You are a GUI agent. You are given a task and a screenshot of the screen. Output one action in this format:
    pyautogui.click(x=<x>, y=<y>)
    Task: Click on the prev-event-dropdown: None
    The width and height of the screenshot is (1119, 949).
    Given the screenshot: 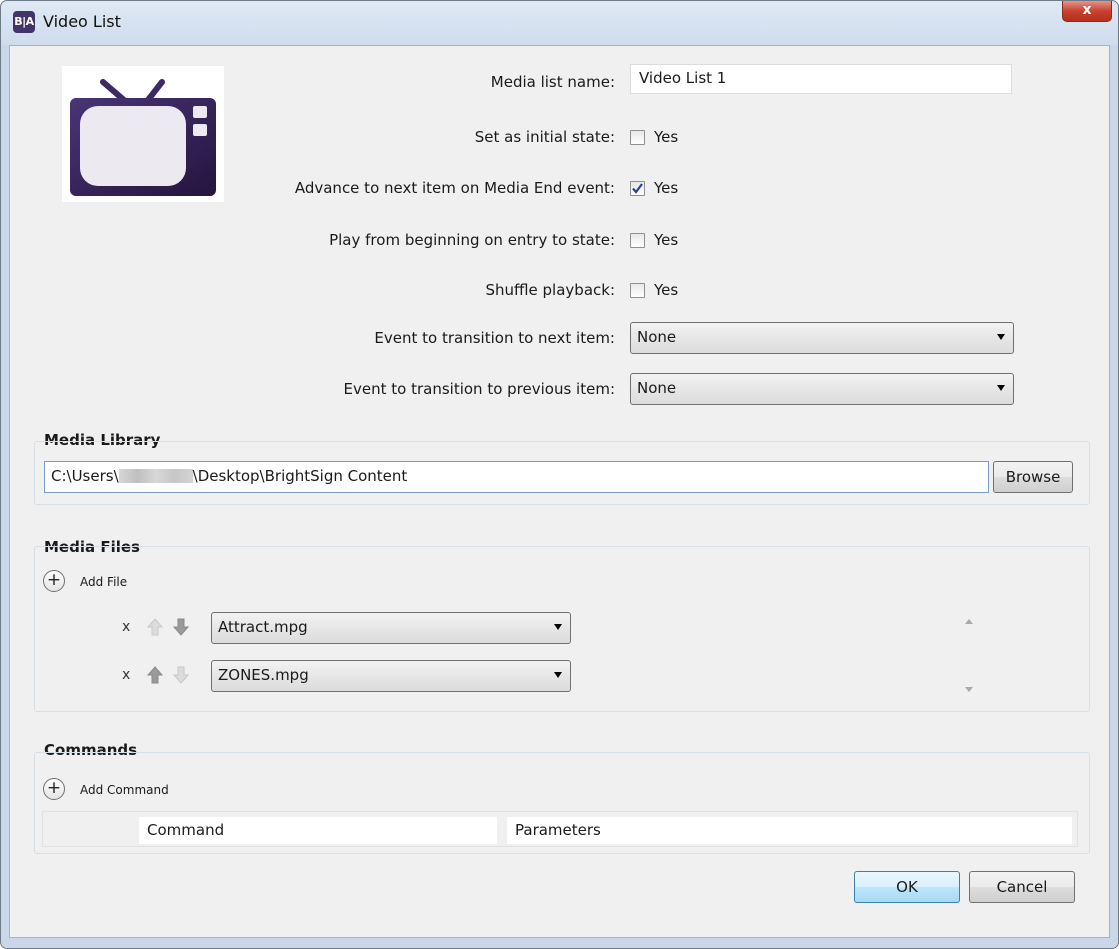 What is the action you would take?
    pyautogui.click(x=822, y=389)
    